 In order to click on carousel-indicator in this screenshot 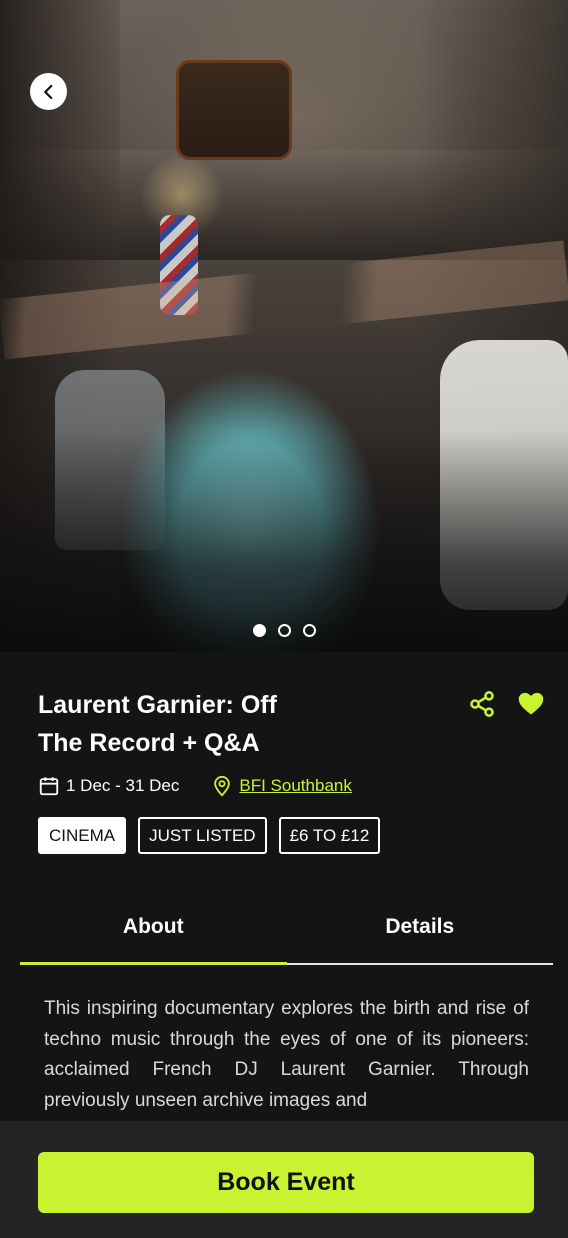, I will do `click(284, 630)`.